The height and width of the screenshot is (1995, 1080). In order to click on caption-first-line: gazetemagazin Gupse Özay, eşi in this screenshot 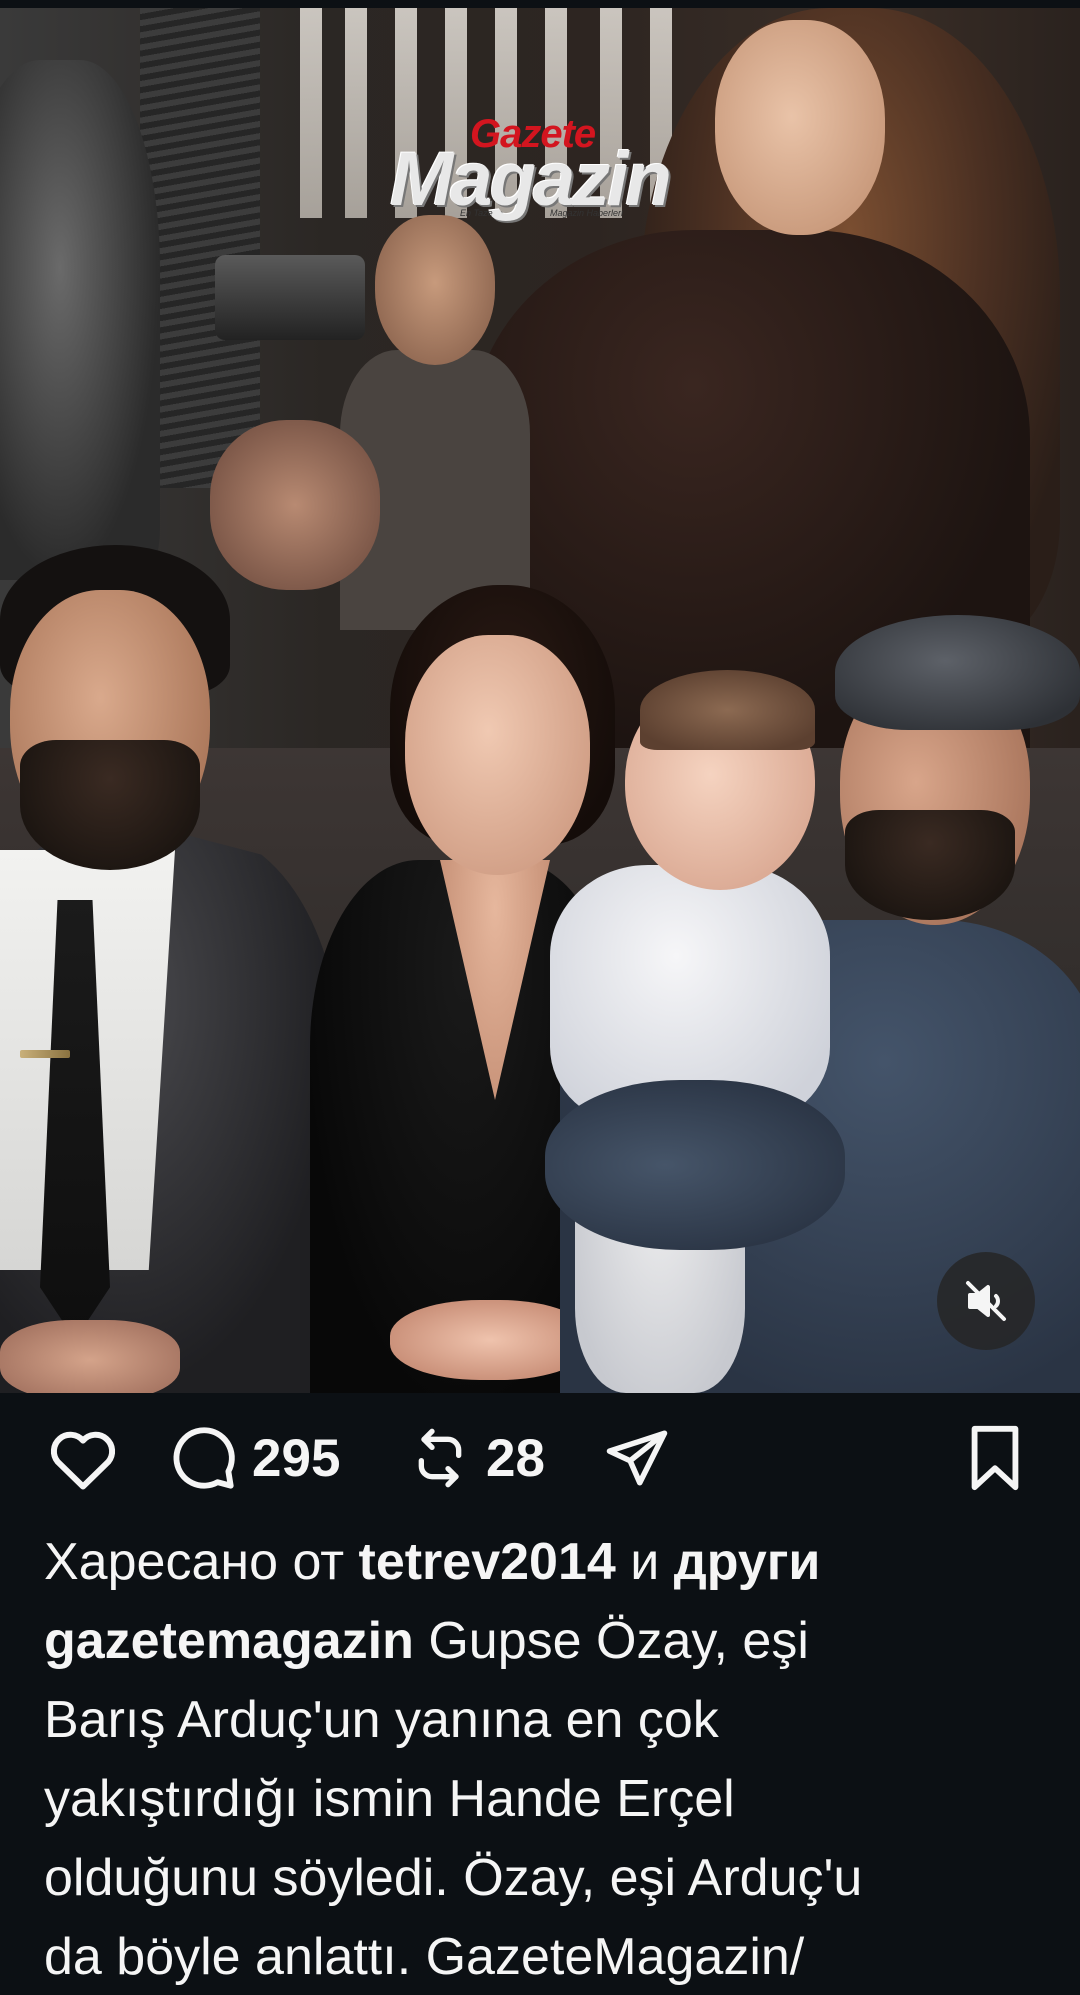, I will do `click(544, 1641)`.